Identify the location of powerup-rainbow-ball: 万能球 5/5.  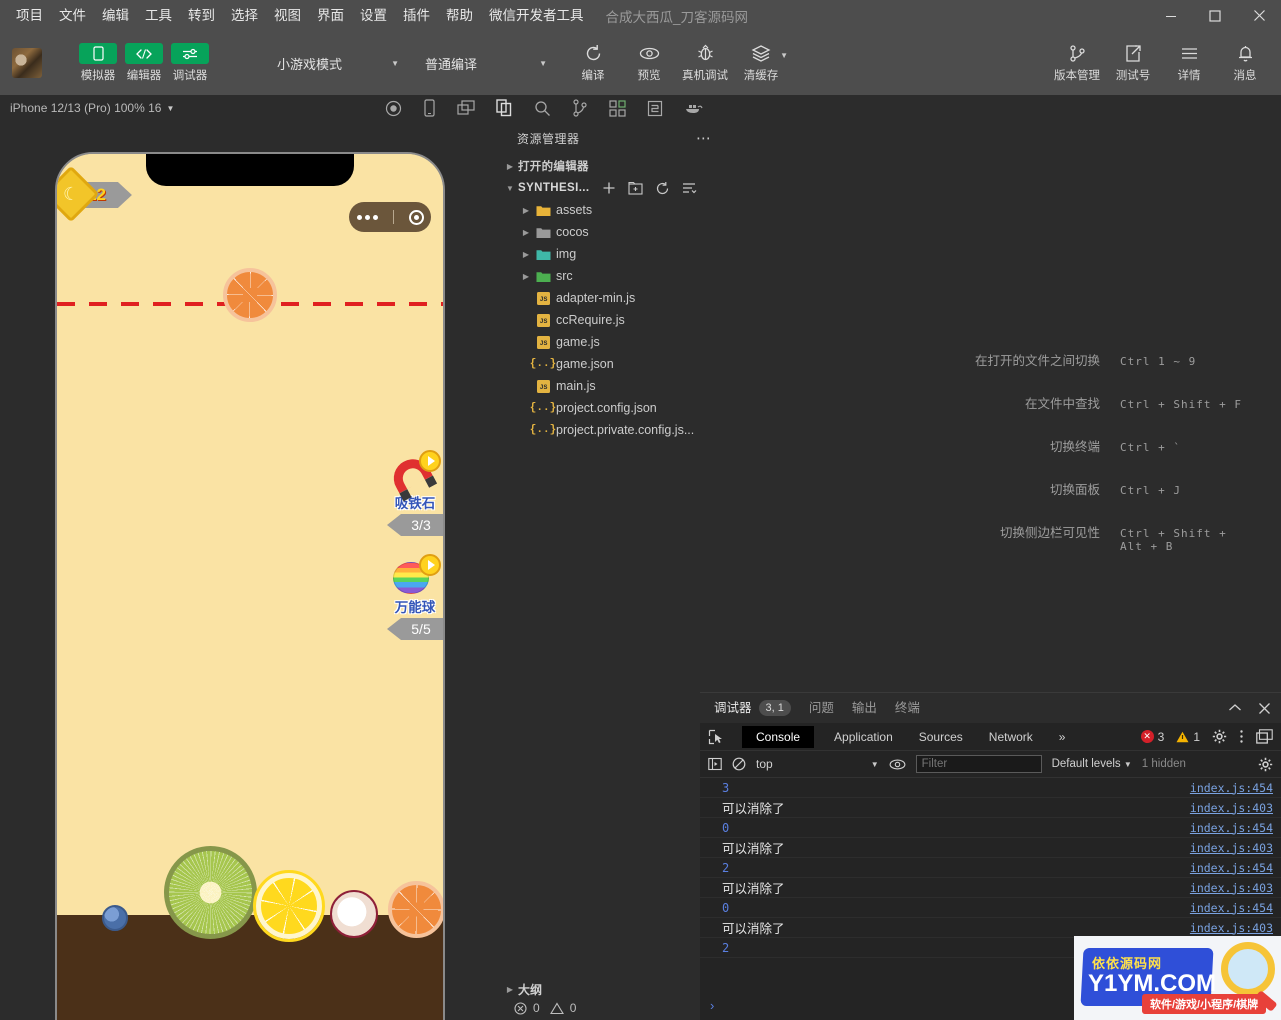
(415, 597).